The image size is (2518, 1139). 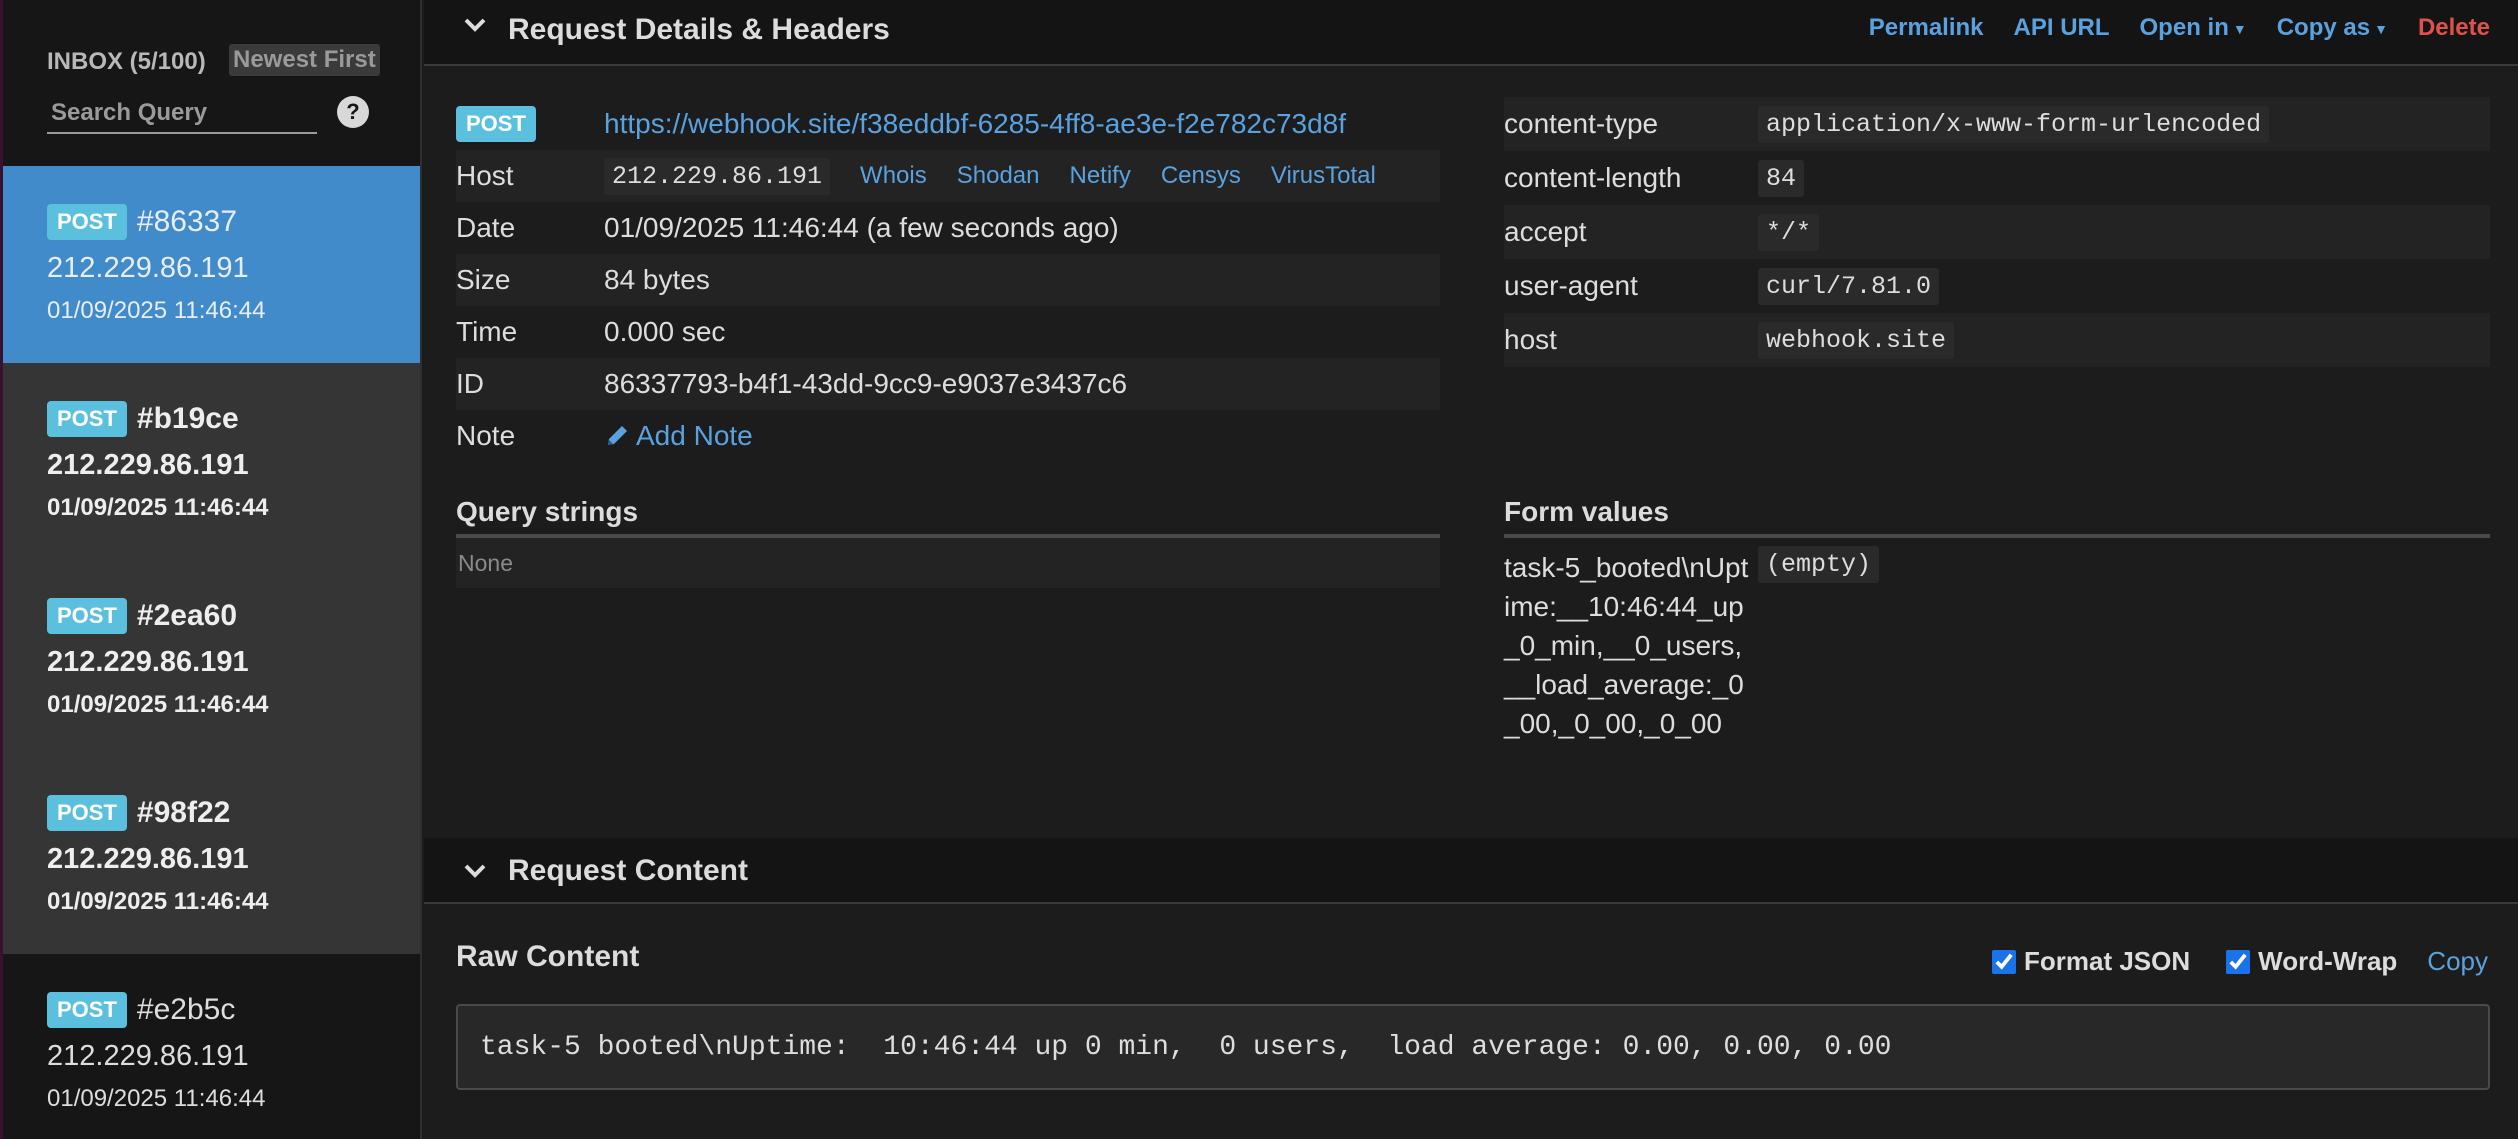 I want to click on content-section-header: Request Content, so click(x=1471, y=871).